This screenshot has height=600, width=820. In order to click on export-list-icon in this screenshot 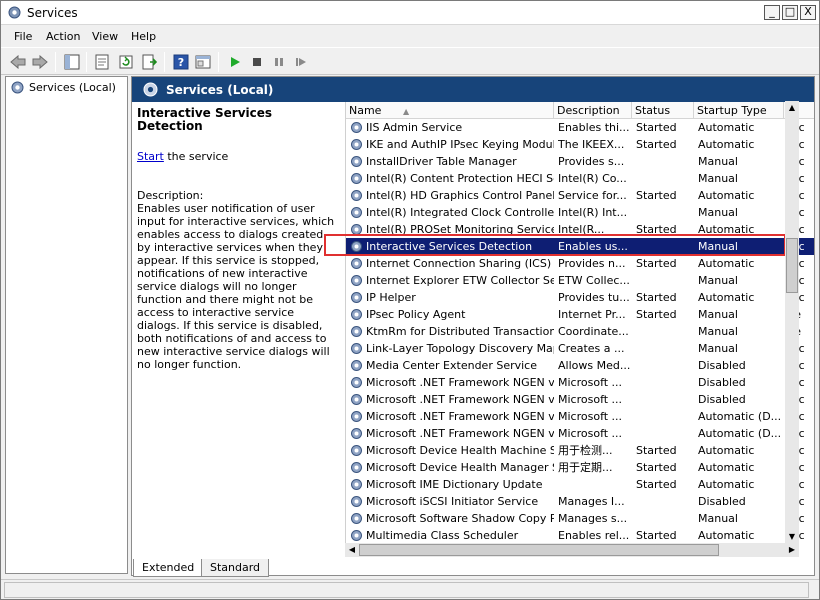, I will do `click(149, 62)`.